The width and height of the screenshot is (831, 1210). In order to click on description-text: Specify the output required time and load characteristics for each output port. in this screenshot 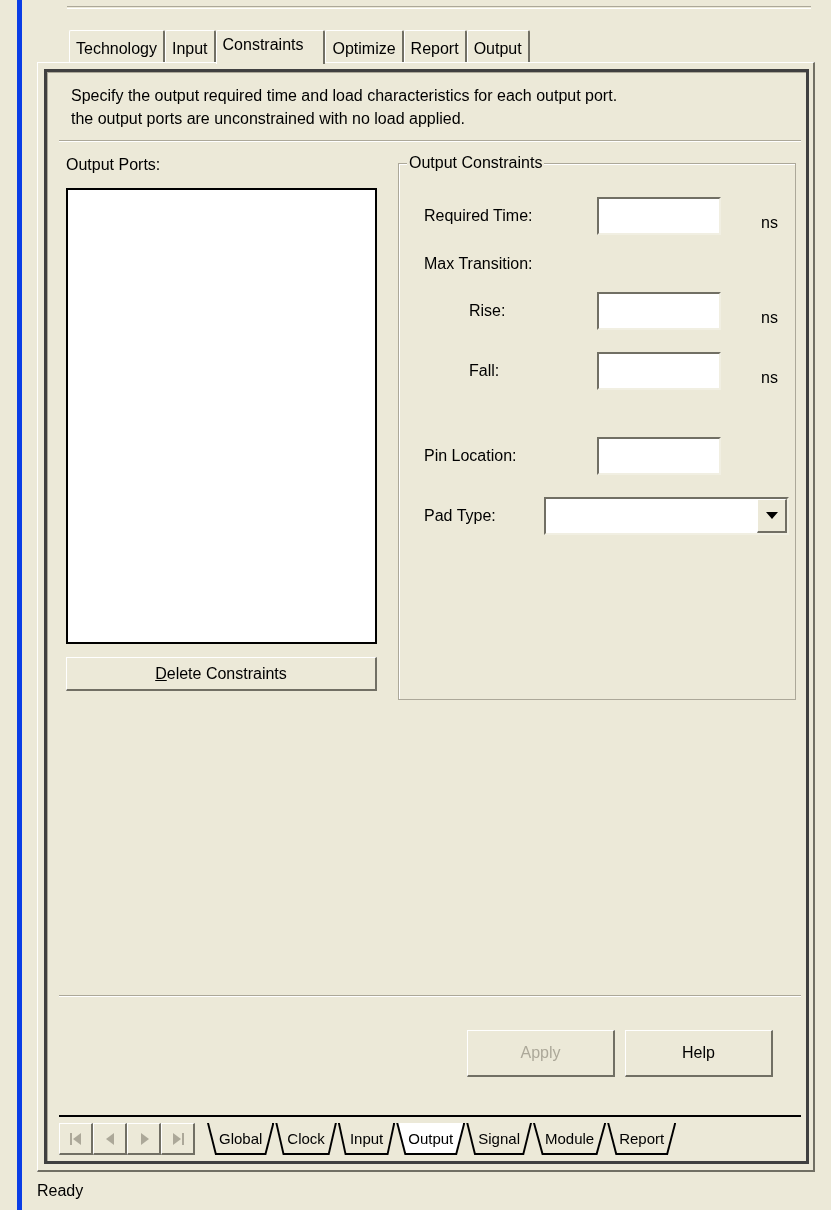, I will do `click(345, 96)`.